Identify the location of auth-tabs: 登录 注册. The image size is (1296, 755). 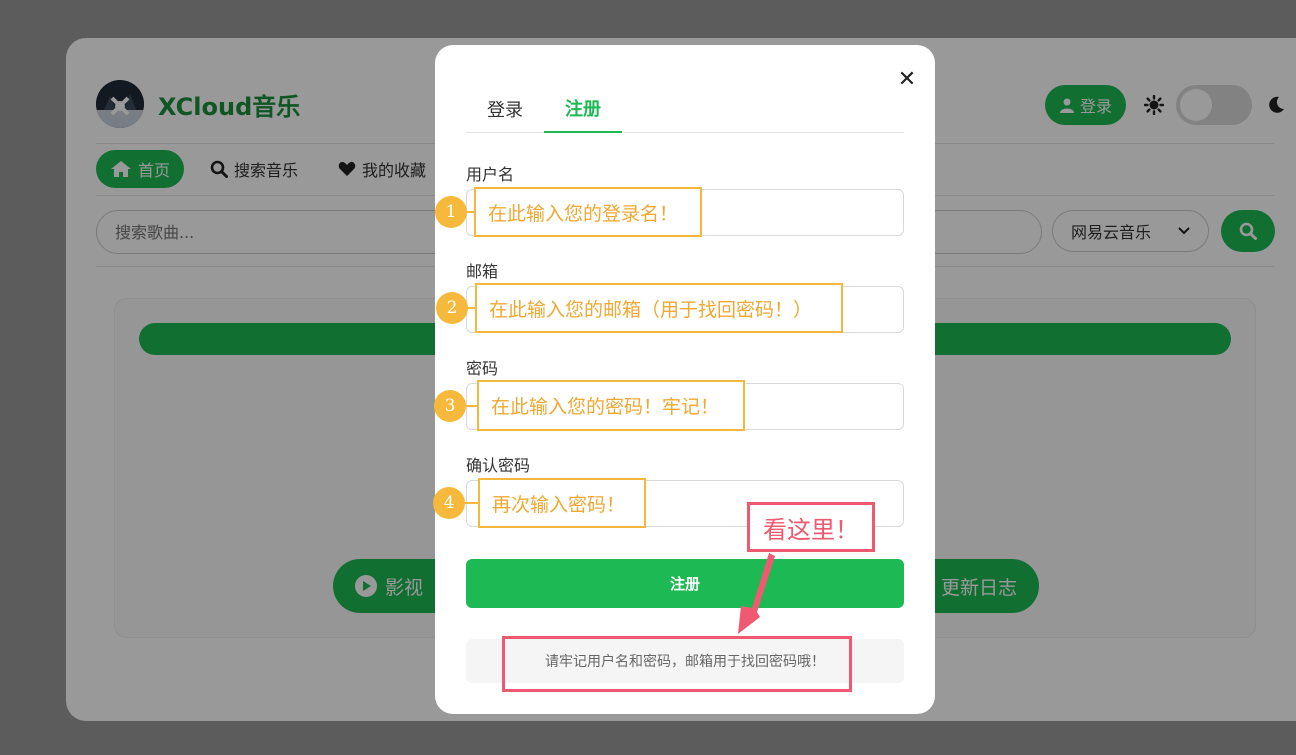
(685, 109).